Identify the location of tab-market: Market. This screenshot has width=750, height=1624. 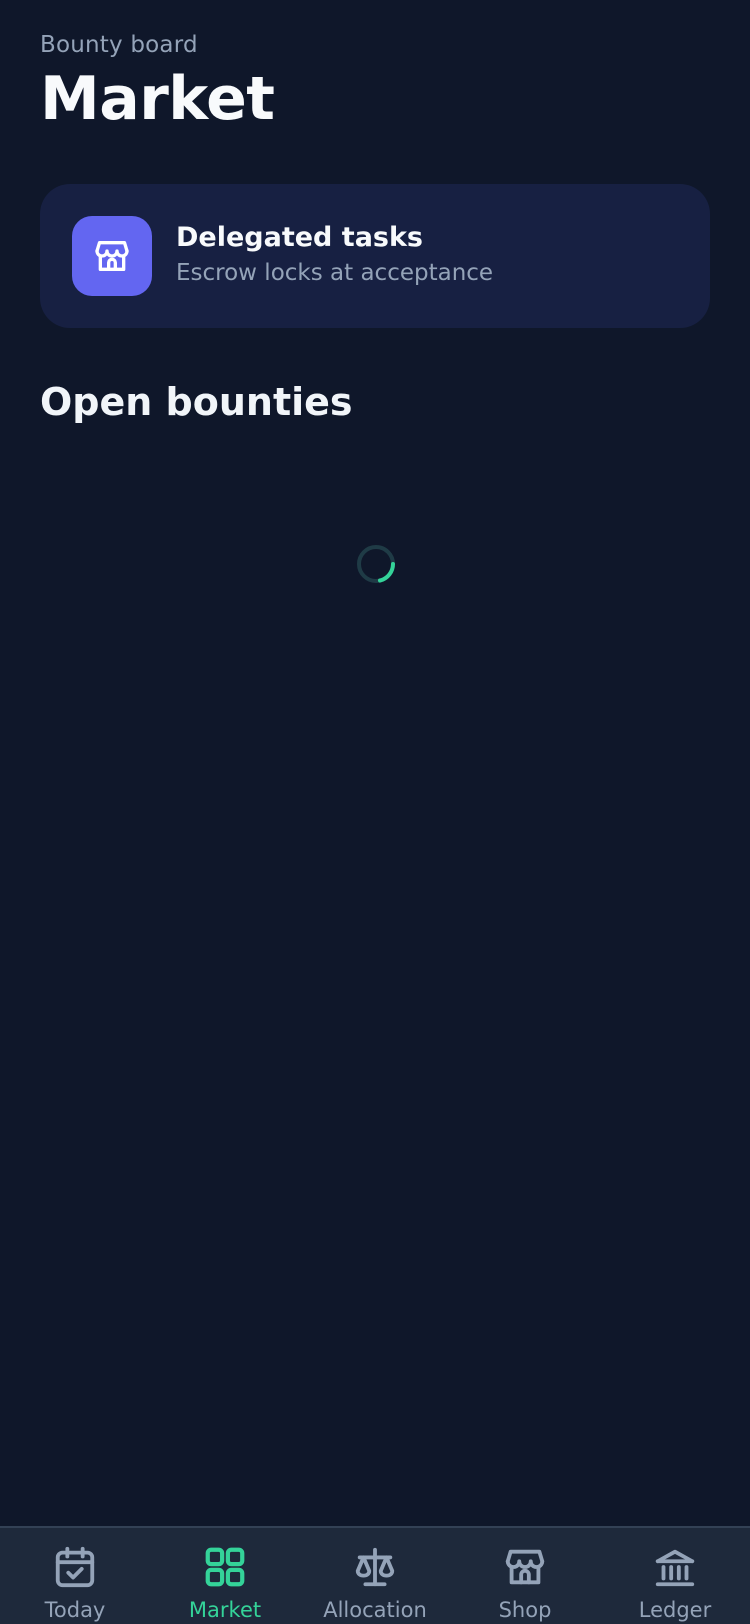
(225, 1576).